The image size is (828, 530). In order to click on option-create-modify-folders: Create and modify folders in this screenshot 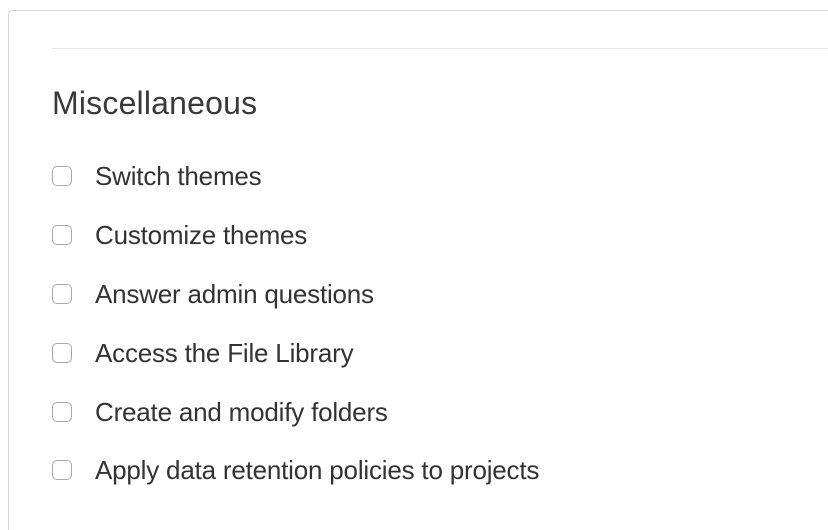, I will do `click(295, 411)`.